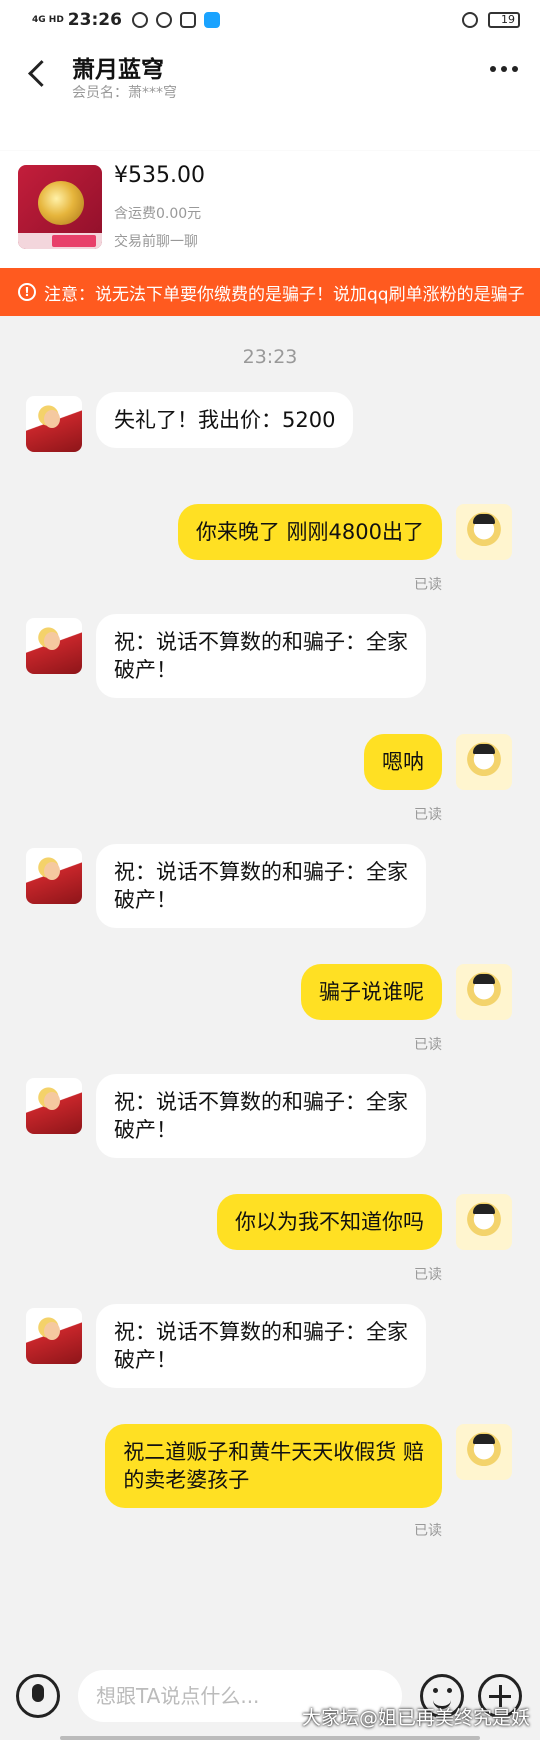  Describe the element at coordinates (158, 214) in the screenshot. I see `shipping-info: 含运费0.00元` at that location.